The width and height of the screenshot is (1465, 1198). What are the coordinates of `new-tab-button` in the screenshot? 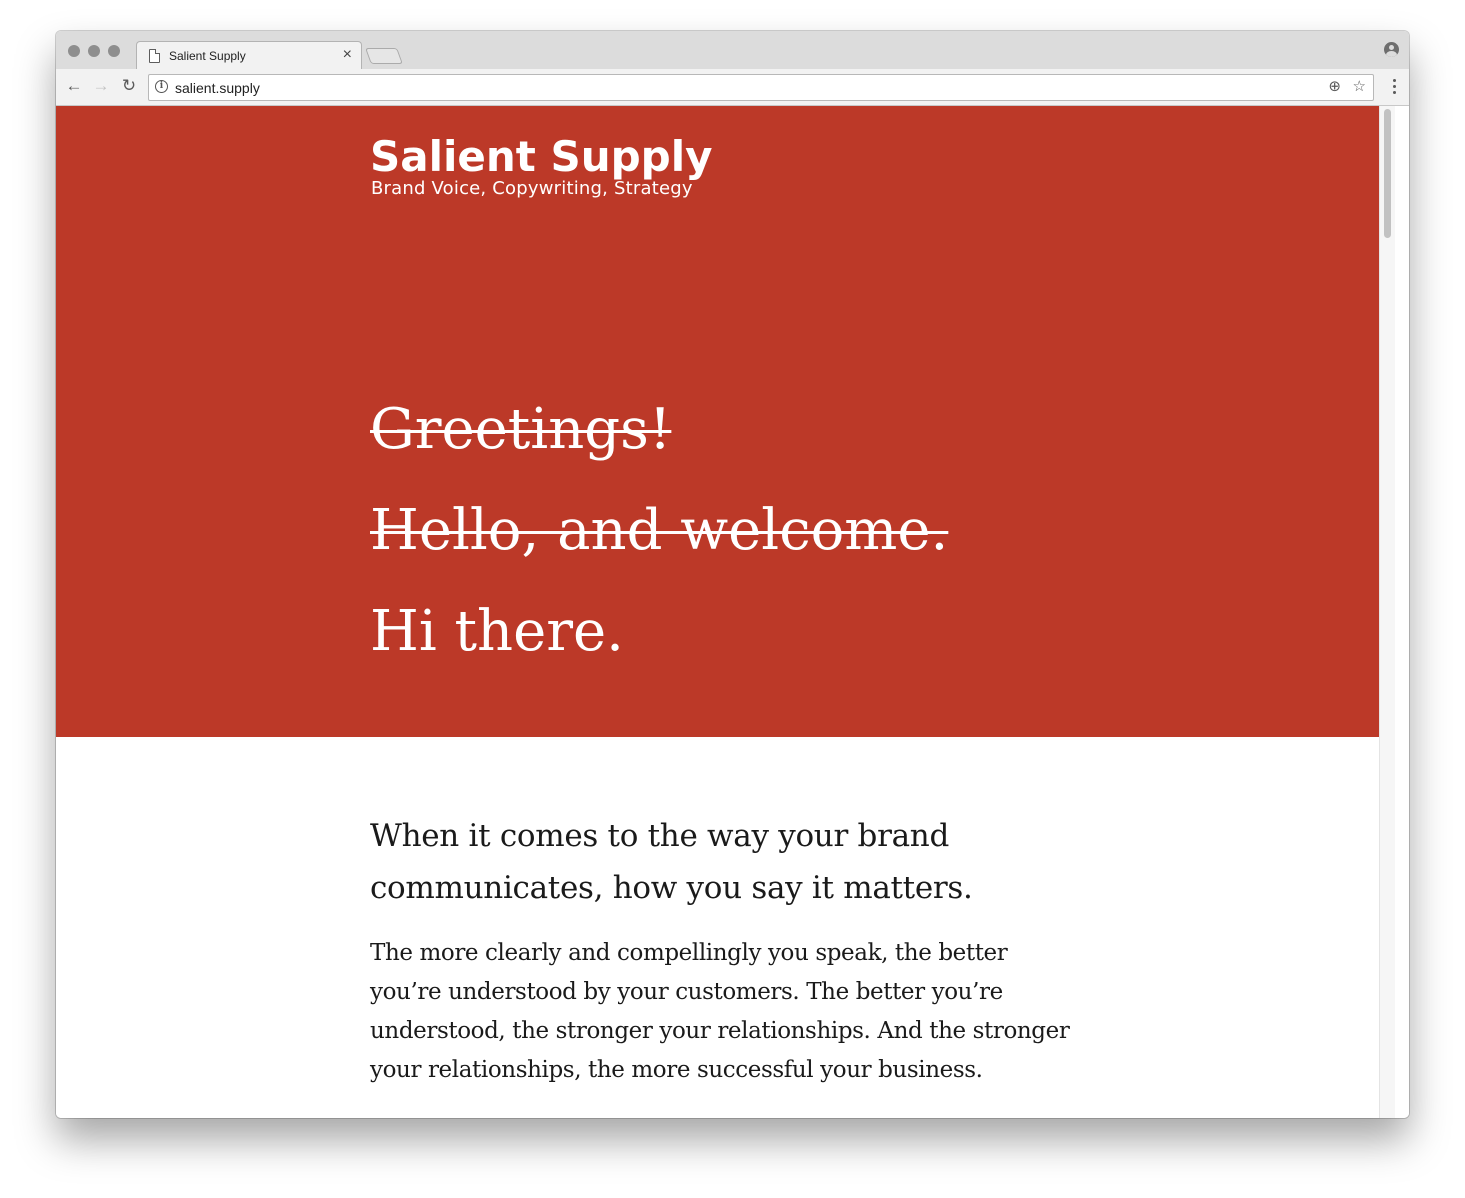 It's located at (384, 56).